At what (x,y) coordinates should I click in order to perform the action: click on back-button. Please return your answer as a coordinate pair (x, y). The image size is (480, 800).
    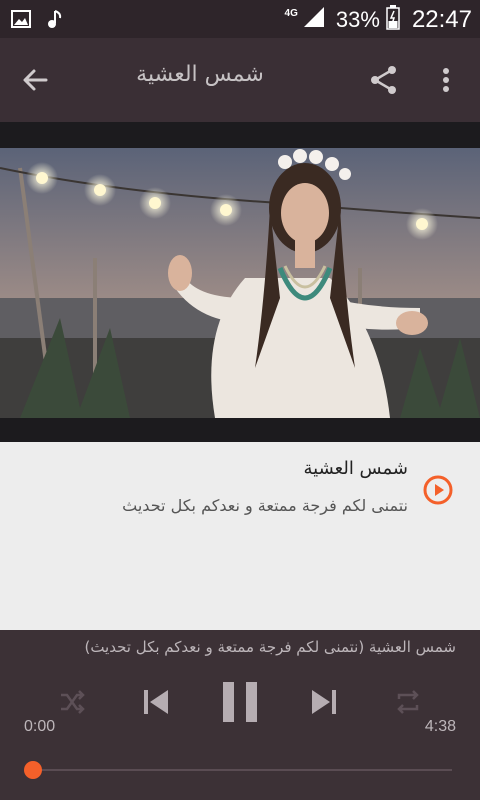
    Looking at the image, I should click on (36, 80).